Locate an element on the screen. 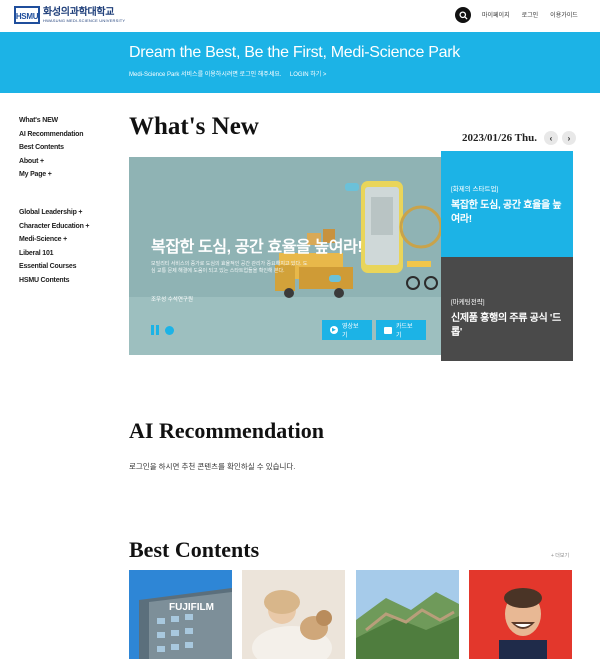 This screenshot has width=600, height=659. logo-mark: HSMU is located at coordinates (27, 15).